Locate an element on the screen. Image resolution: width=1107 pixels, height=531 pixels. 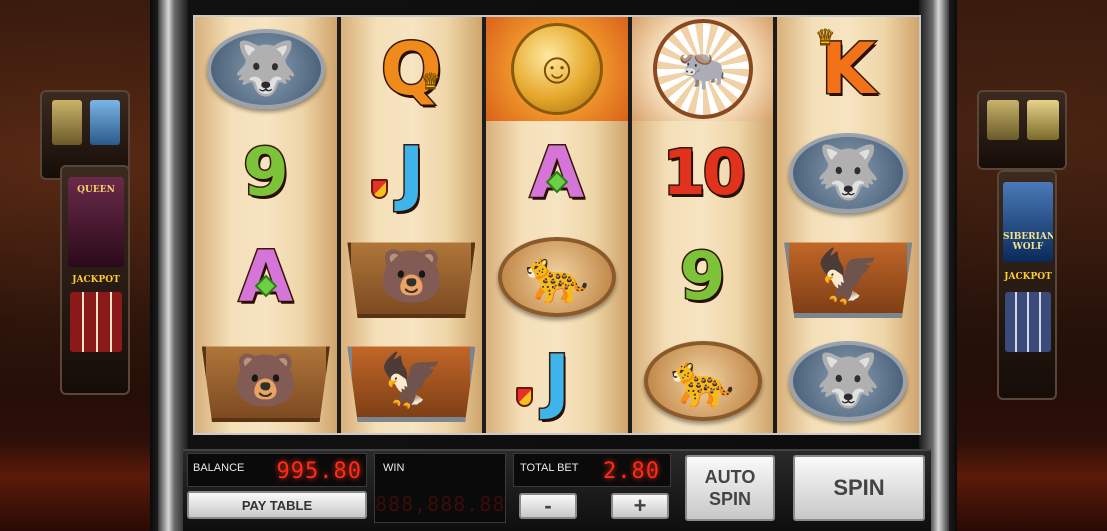
reel-5: K ♛ 🐺 🦅 🐺 is located at coordinates (848, 225).